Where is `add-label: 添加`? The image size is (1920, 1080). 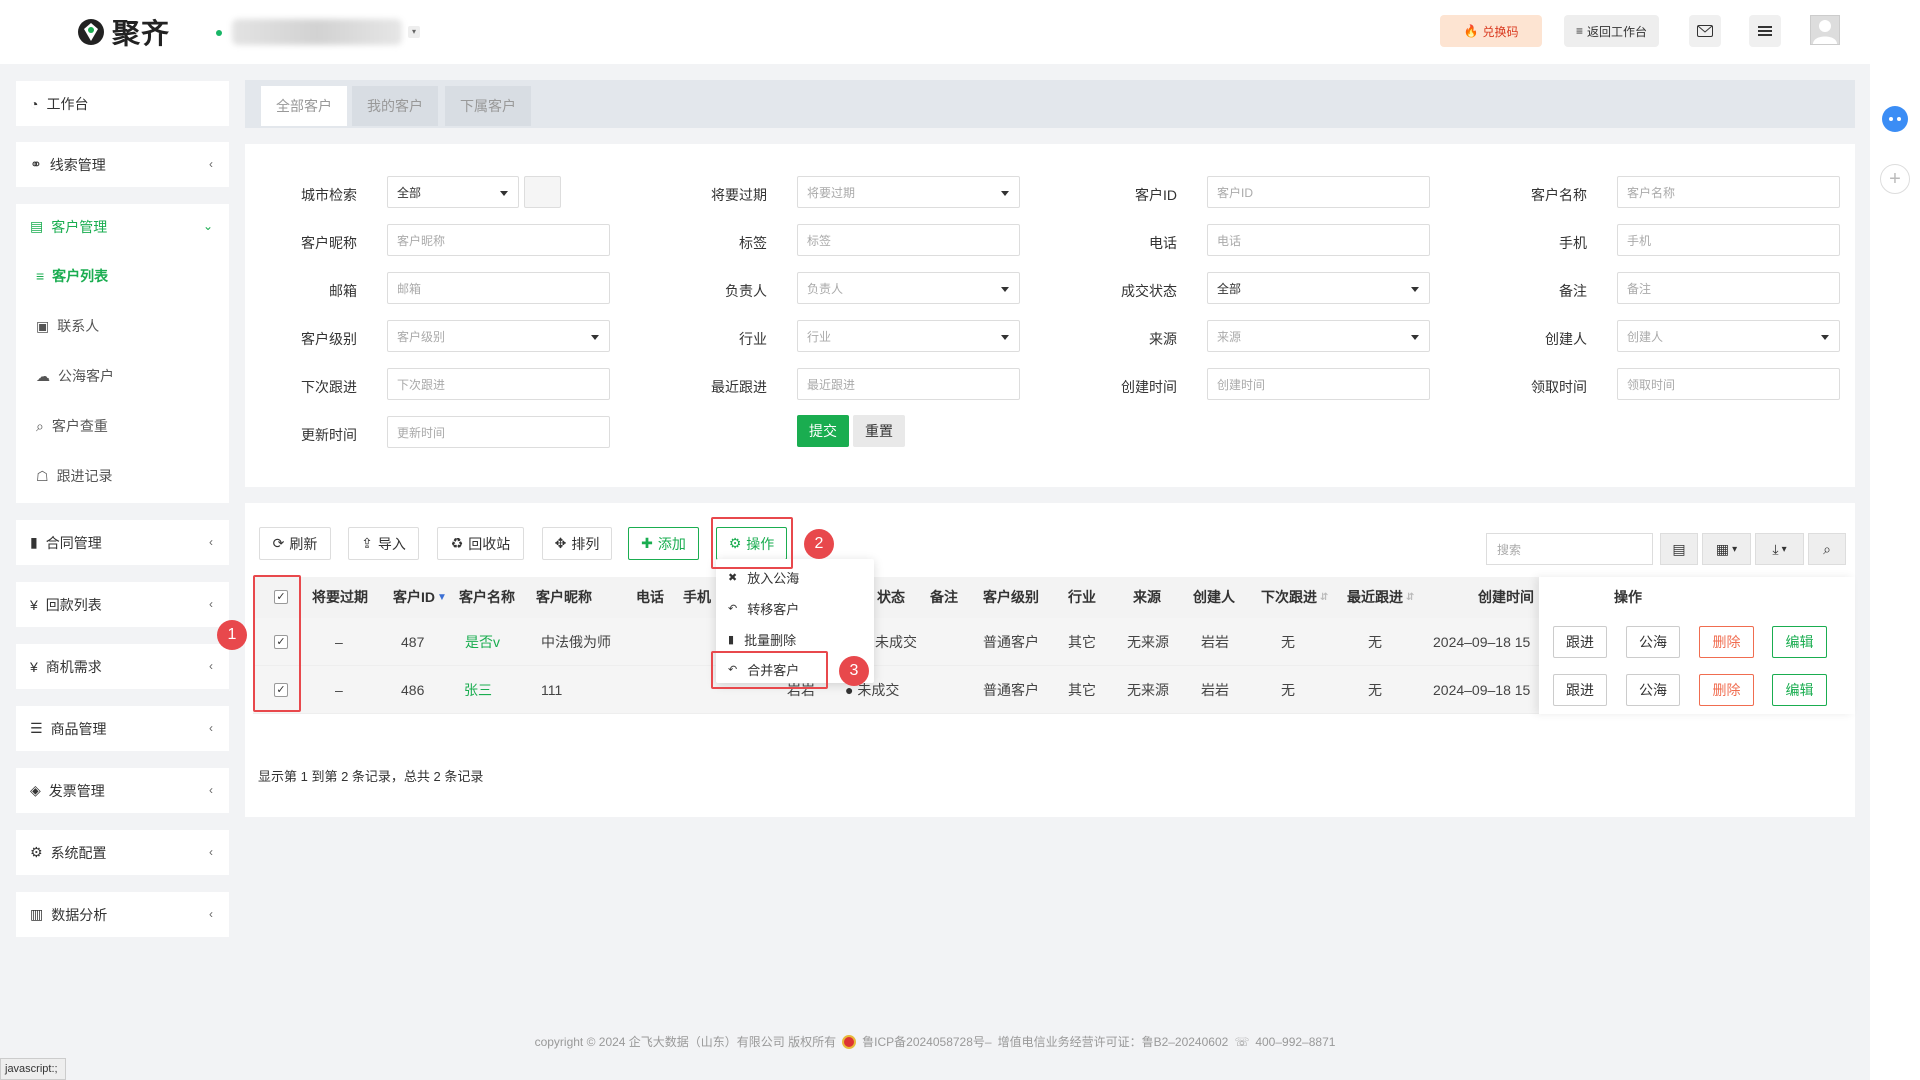 add-label: 添加 is located at coordinates (671, 543).